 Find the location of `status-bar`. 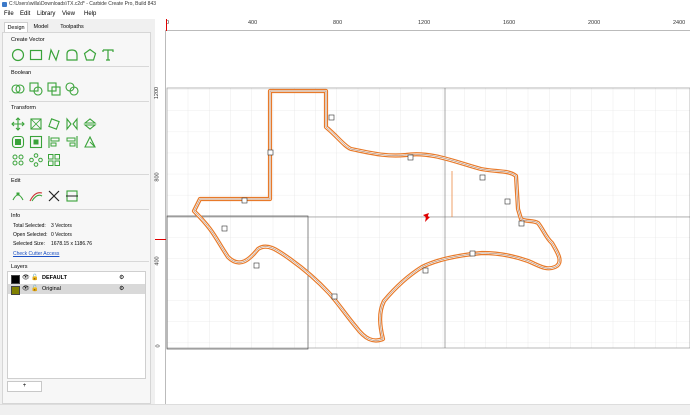

status-bar is located at coordinates (345, 409).